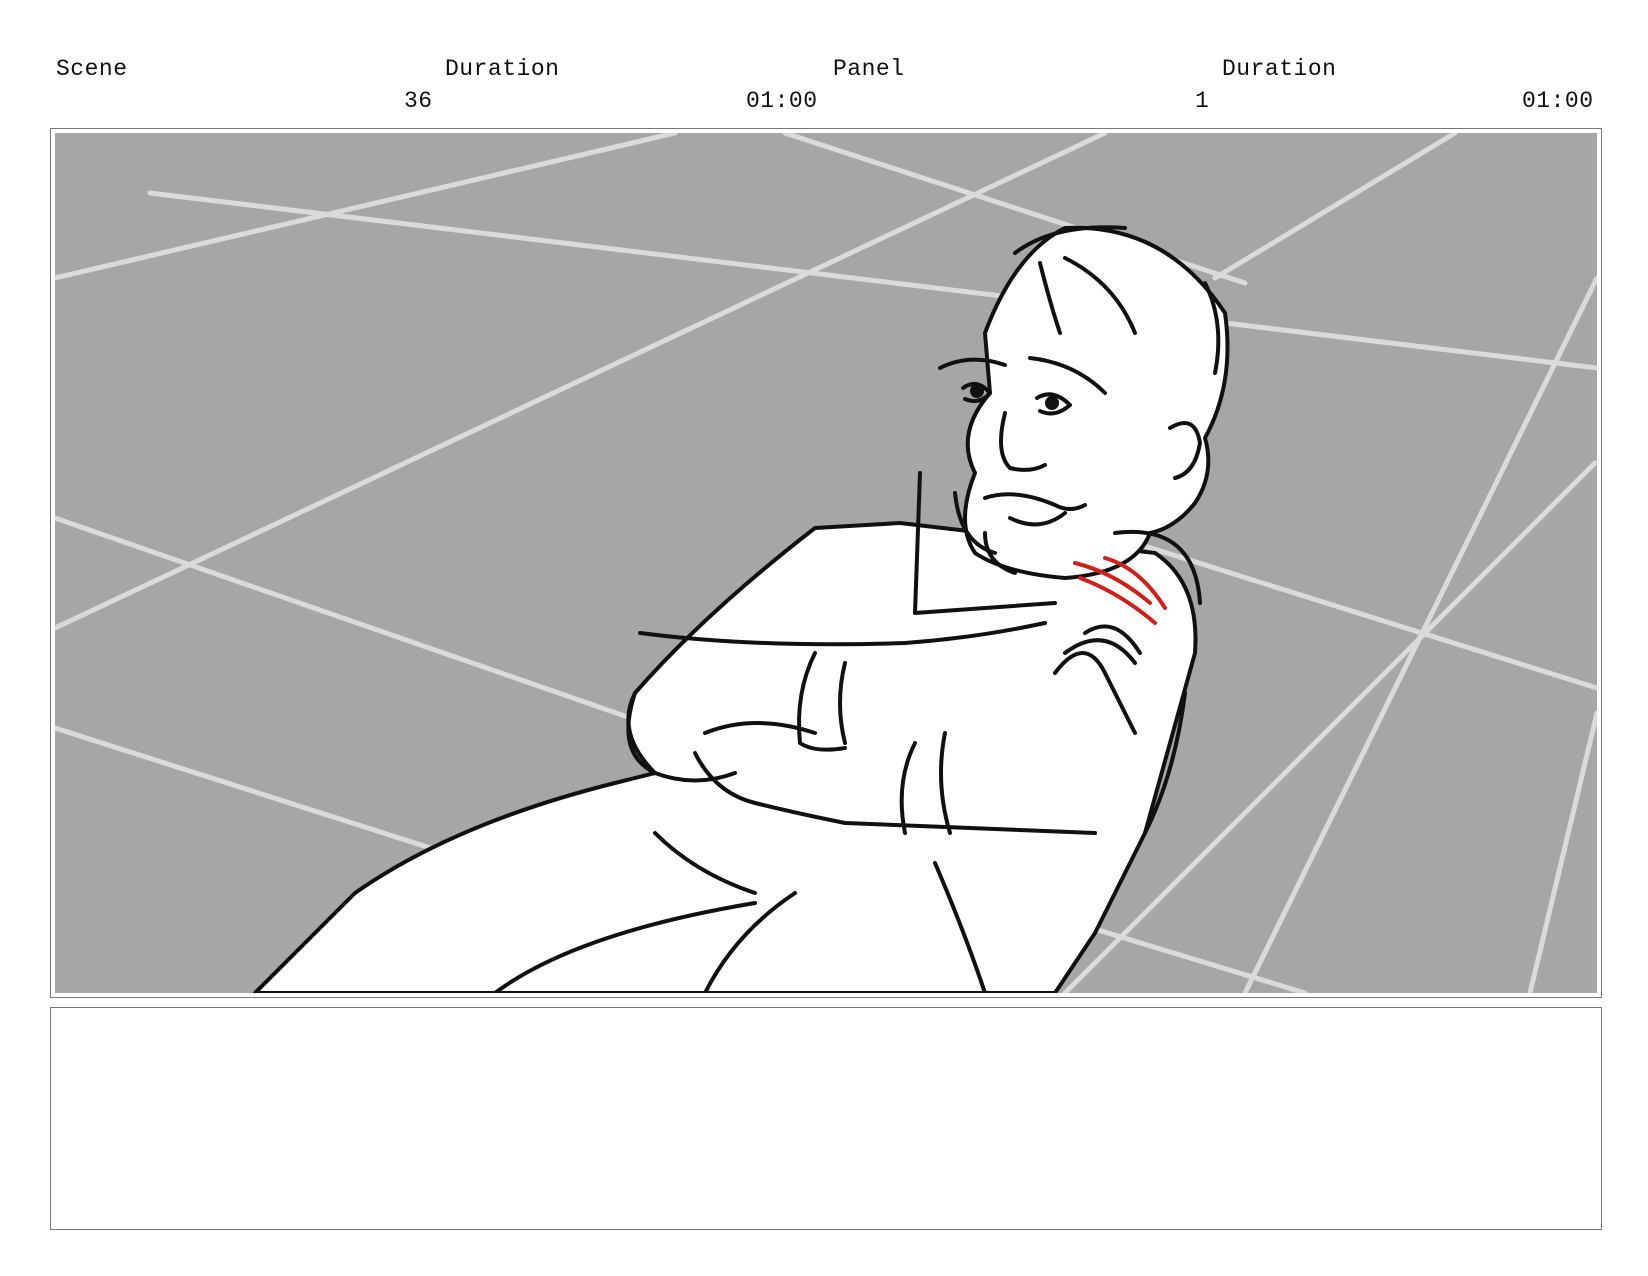  Describe the element at coordinates (1279, 69) in the screenshot. I see `panel-duration-label: Duration` at that location.